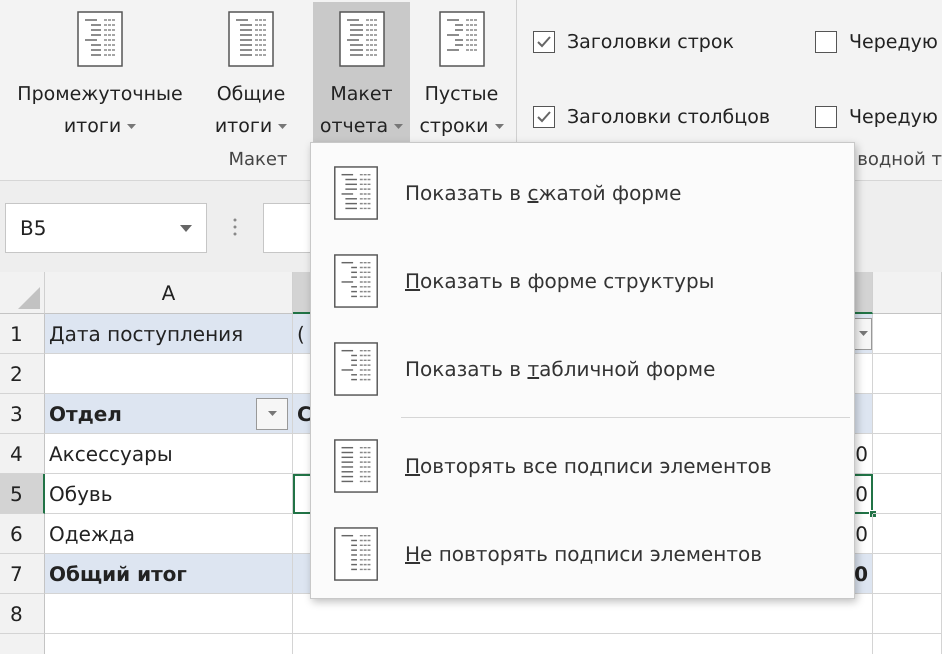 The height and width of the screenshot is (654, 942). Describe the element at coordinates (169, 454) in the screenshot. I see `table-cell: Аксессуары` at that location.